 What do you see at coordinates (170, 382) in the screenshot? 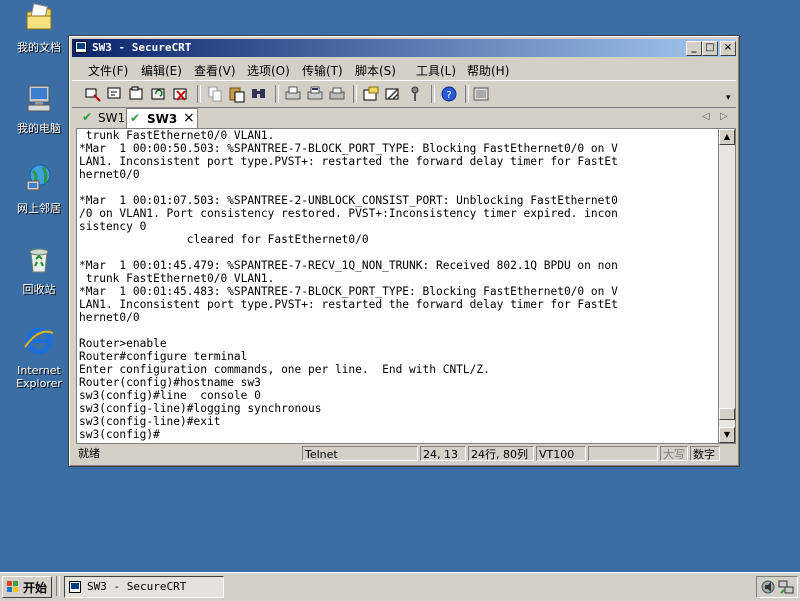
I see `terminal-line: Router(config)#hostname sw3` at bounding box center [170, 382].